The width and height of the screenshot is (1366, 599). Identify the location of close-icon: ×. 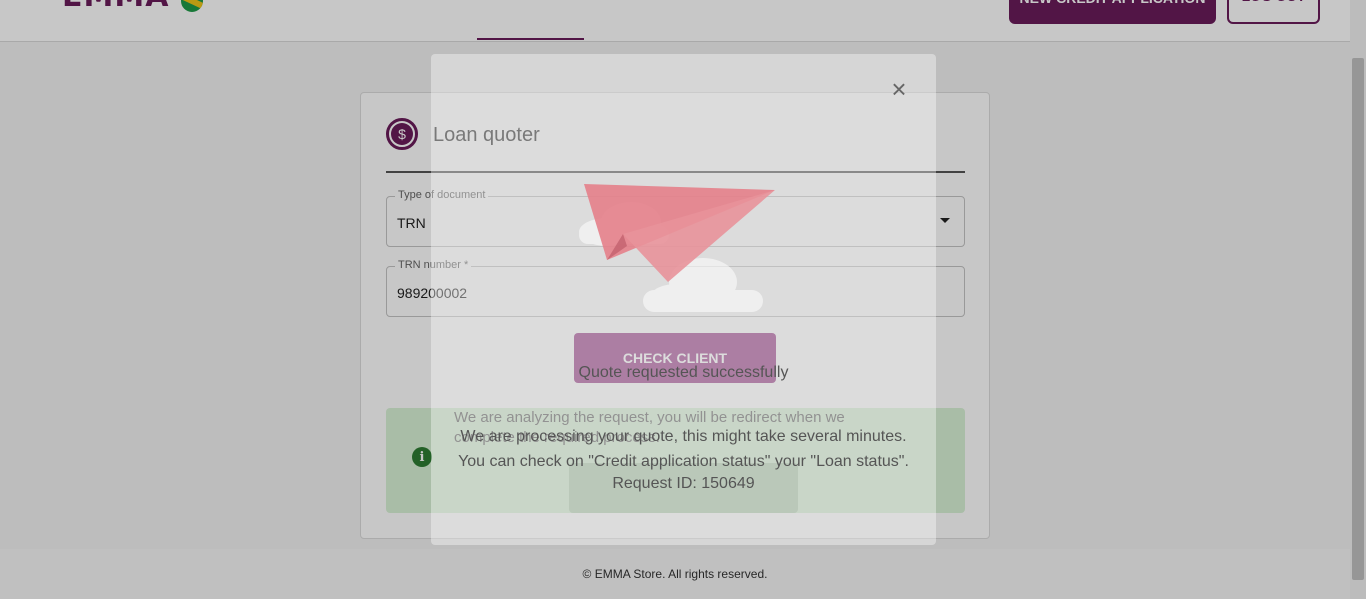
(899, 89).